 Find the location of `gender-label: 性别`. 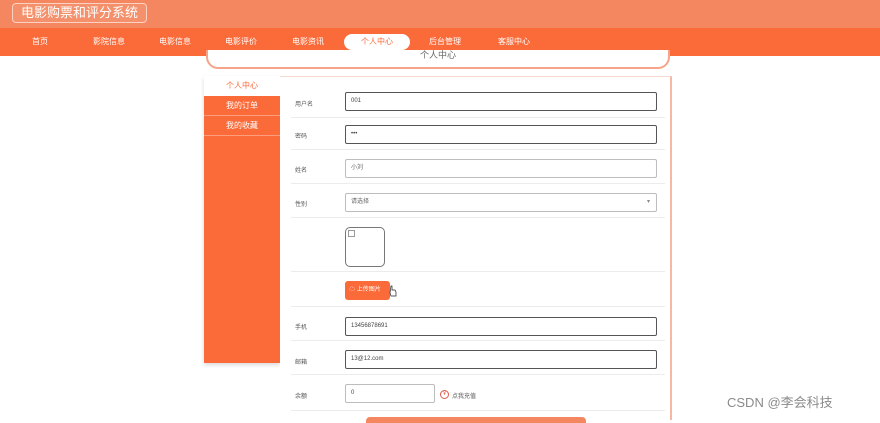

gender-label: 性别 is located at coordinates (301, 205).